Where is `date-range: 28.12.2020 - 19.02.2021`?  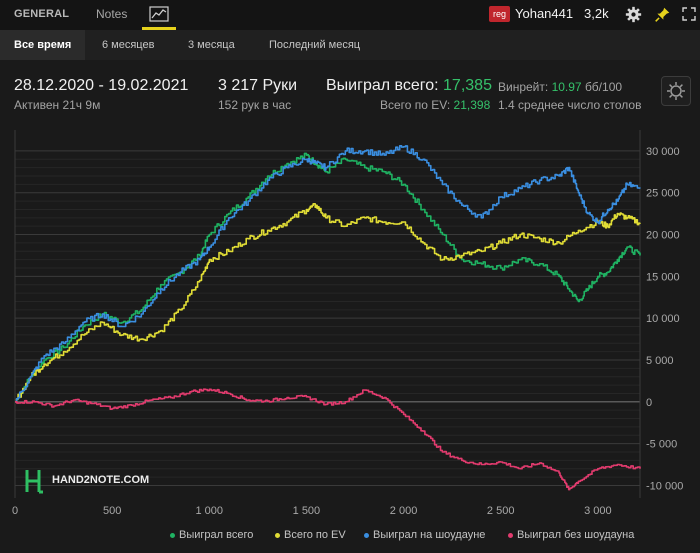
date-range: 28.12.2020 - 19.02.2021 is located at coordinates (101, 85).